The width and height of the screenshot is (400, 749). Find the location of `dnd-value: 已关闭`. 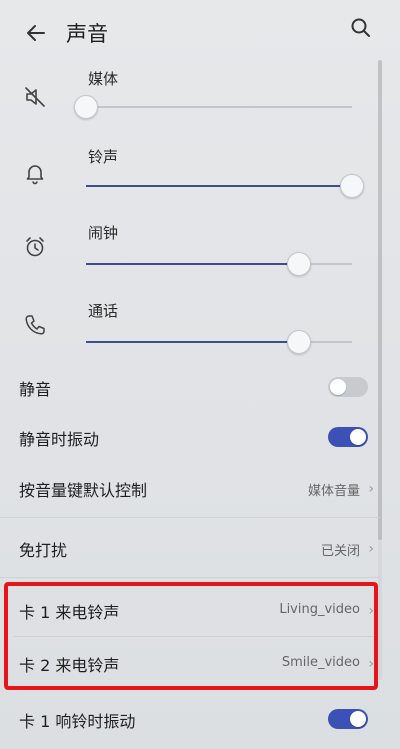

dnd-value: 已关闭 is located at coordinates (340, 551).